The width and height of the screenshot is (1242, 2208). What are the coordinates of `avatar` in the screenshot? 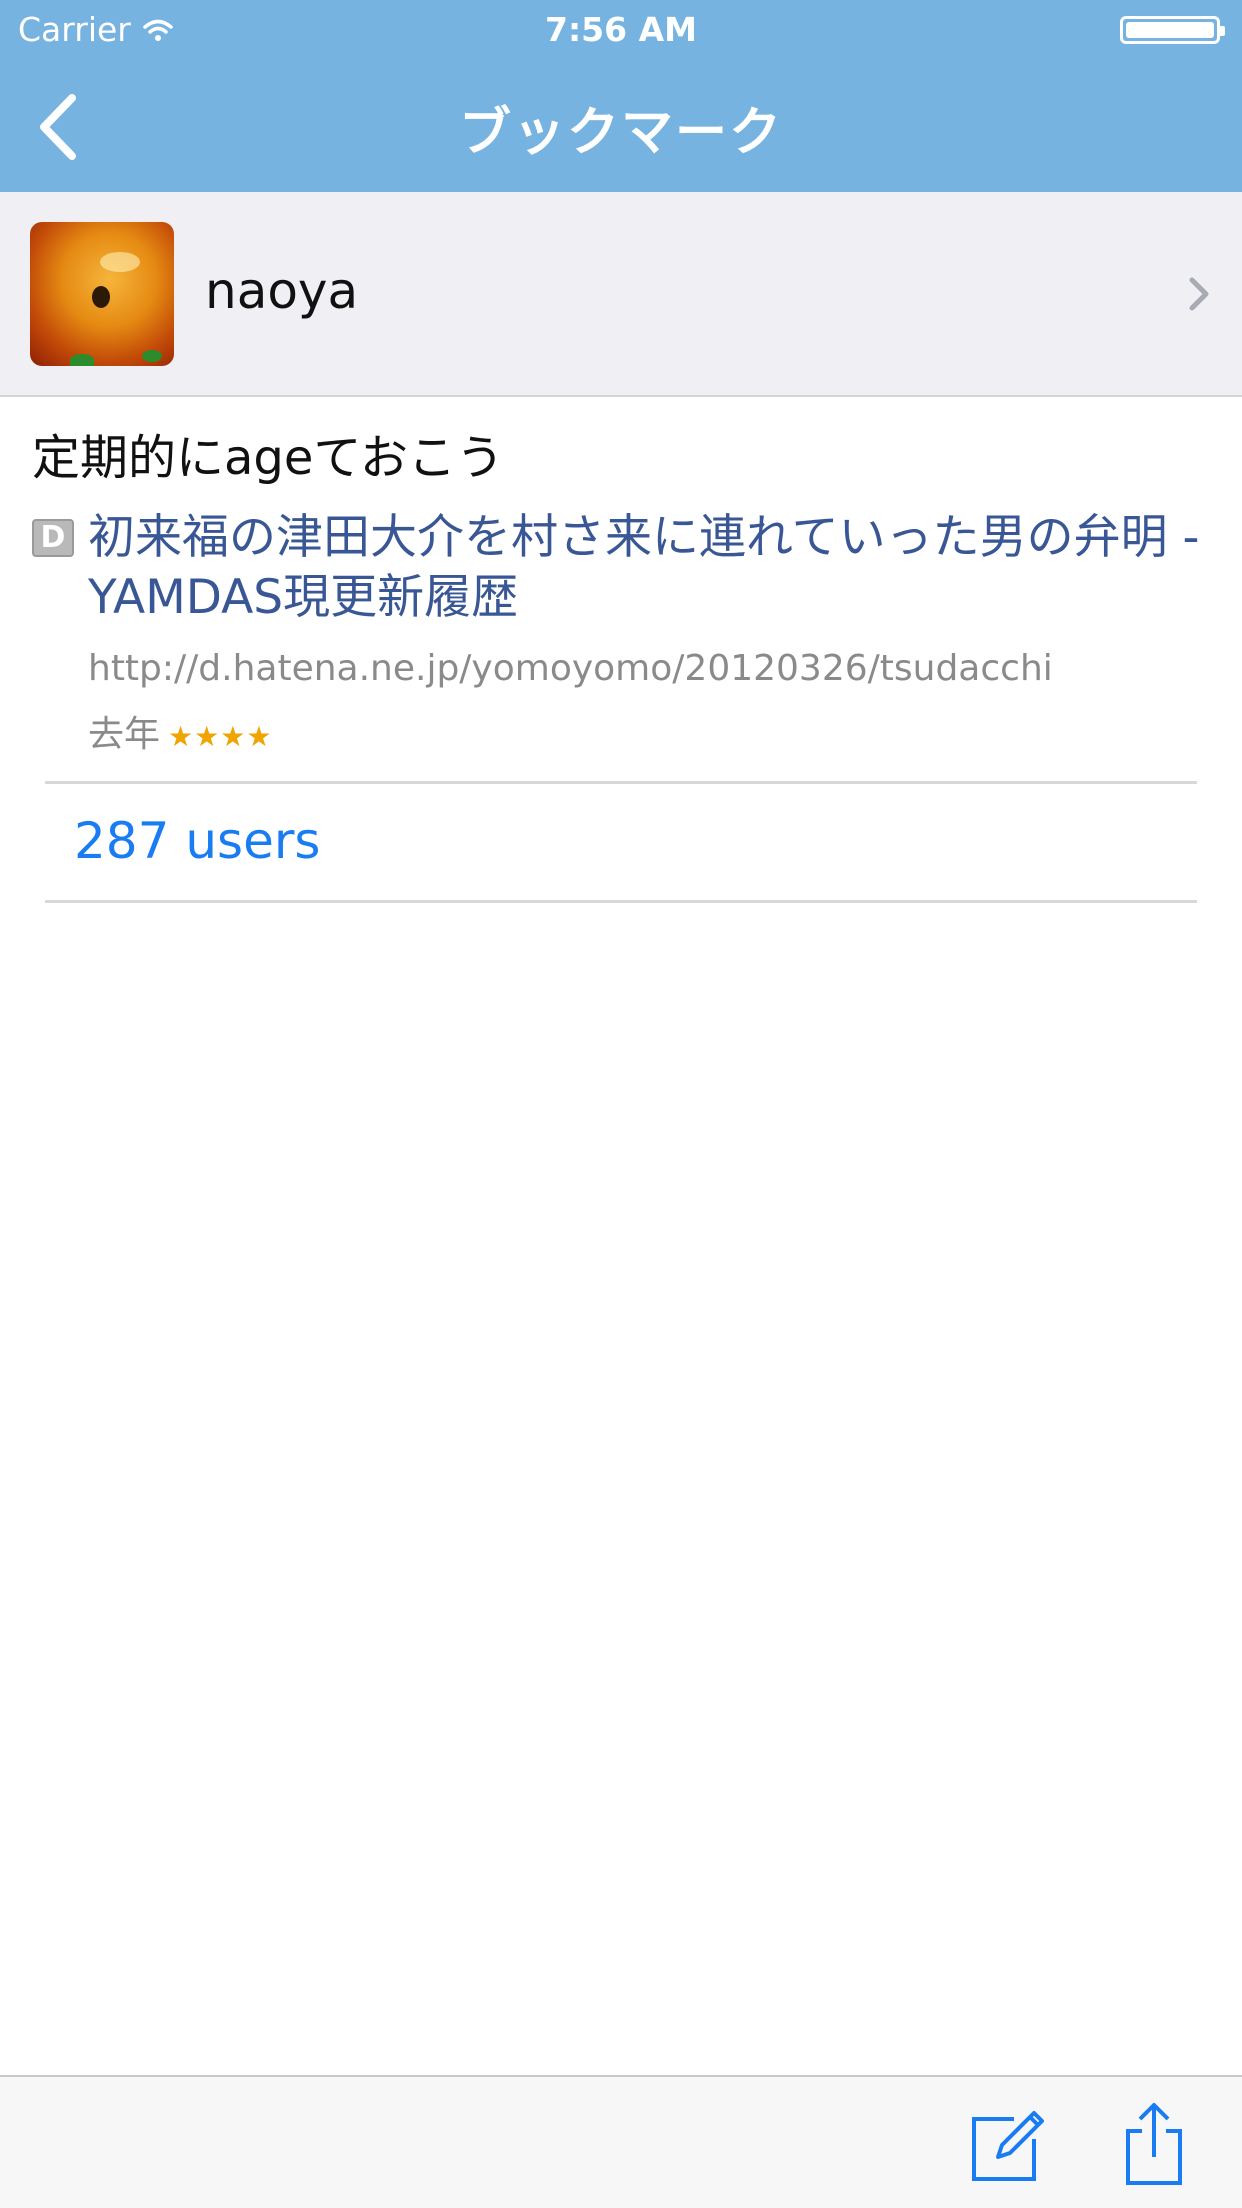 It's located at (102, 294).